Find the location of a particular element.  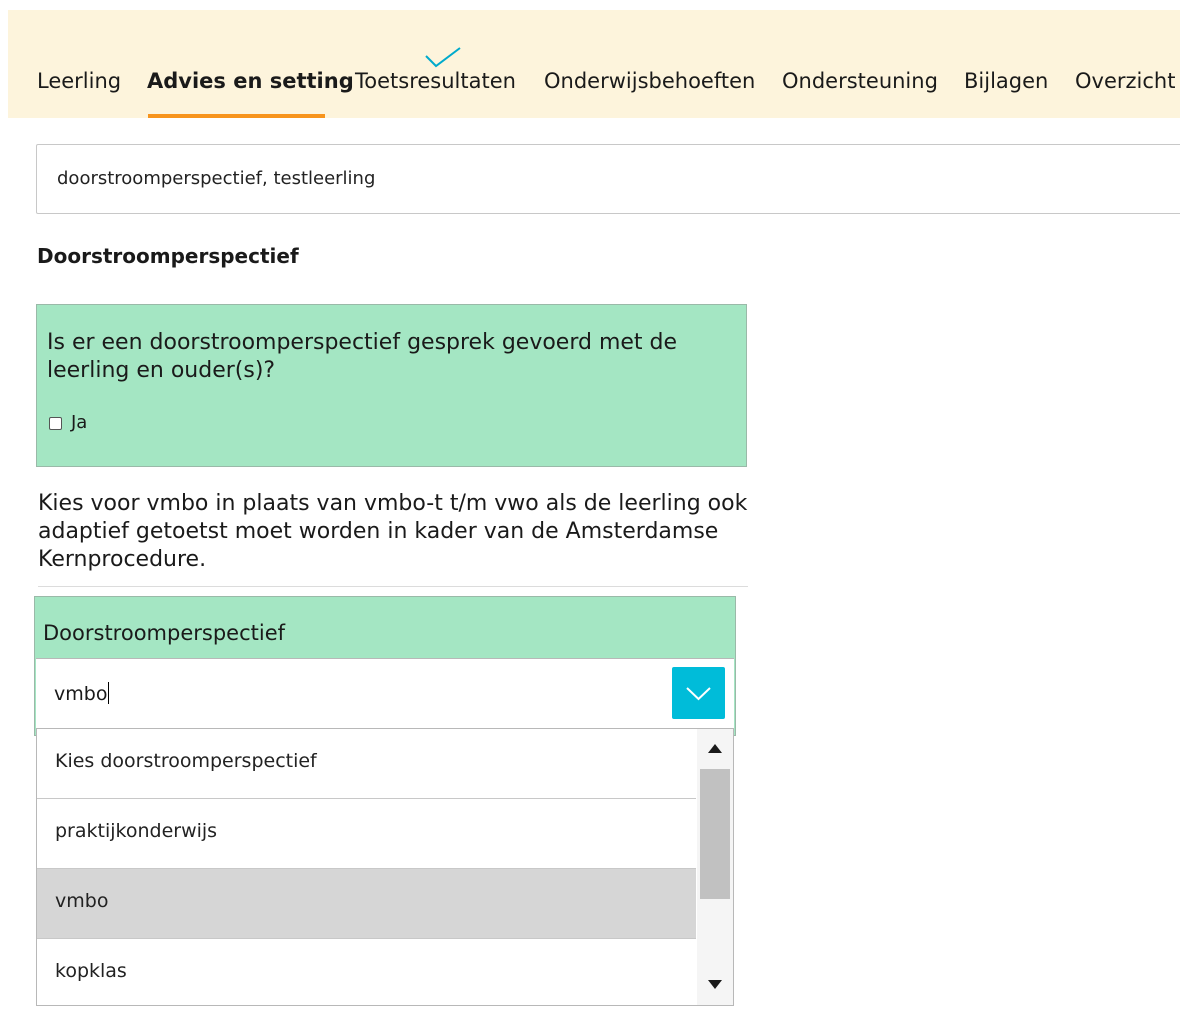

option-praktijkonderwijs: praktijkonderwijs is located at coordinates (366, 834).